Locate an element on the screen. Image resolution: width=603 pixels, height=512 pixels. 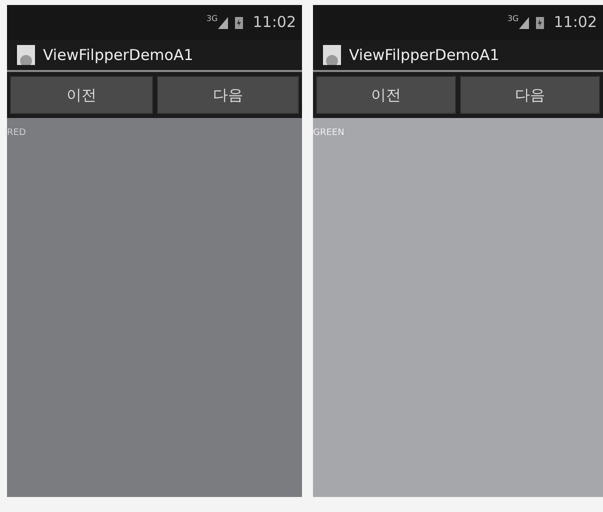
page-label: GREEN is located at coordinates (328, 133).